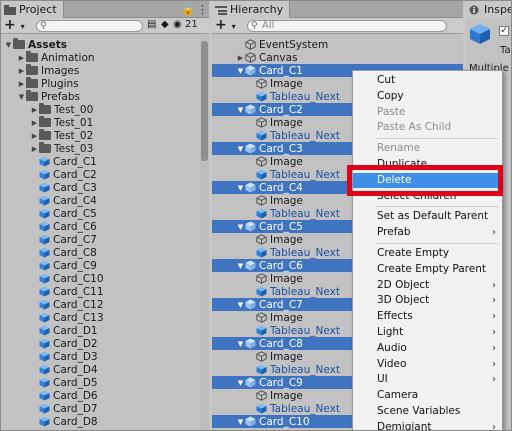 This screenshot has height=431, width=512. I want to click on menu-item-audio: Audio ›, so click(427, 348).